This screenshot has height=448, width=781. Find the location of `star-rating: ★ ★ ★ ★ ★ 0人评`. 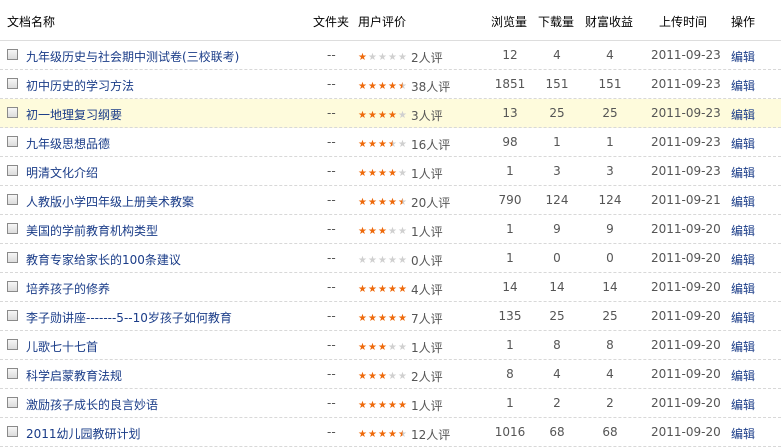

star-rating: ★ ★ ★ ★ ★ 0人评 is located at coordinates (400, 260).